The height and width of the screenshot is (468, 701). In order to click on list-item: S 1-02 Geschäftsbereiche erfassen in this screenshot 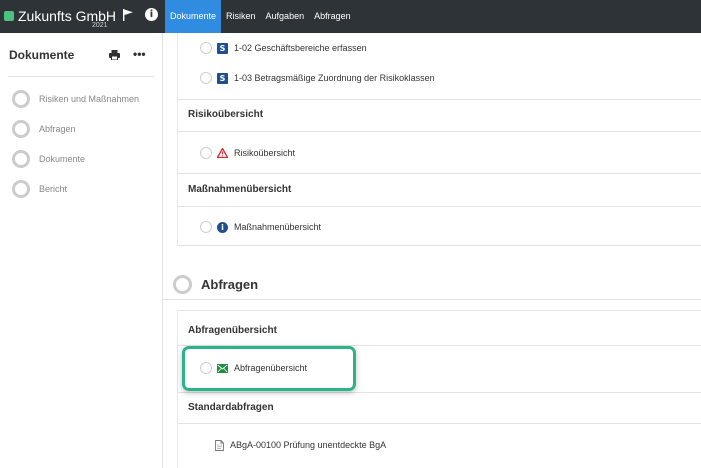, I will do `click(283, 48)`.